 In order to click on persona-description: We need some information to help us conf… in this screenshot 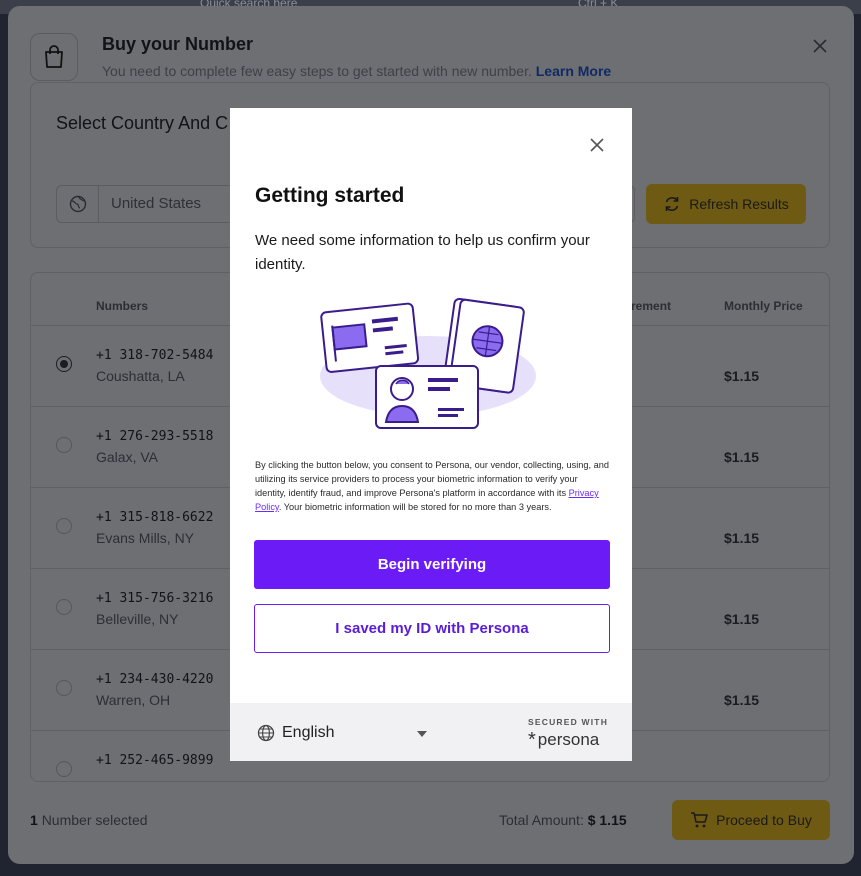, I will do `click(422, 252)`.